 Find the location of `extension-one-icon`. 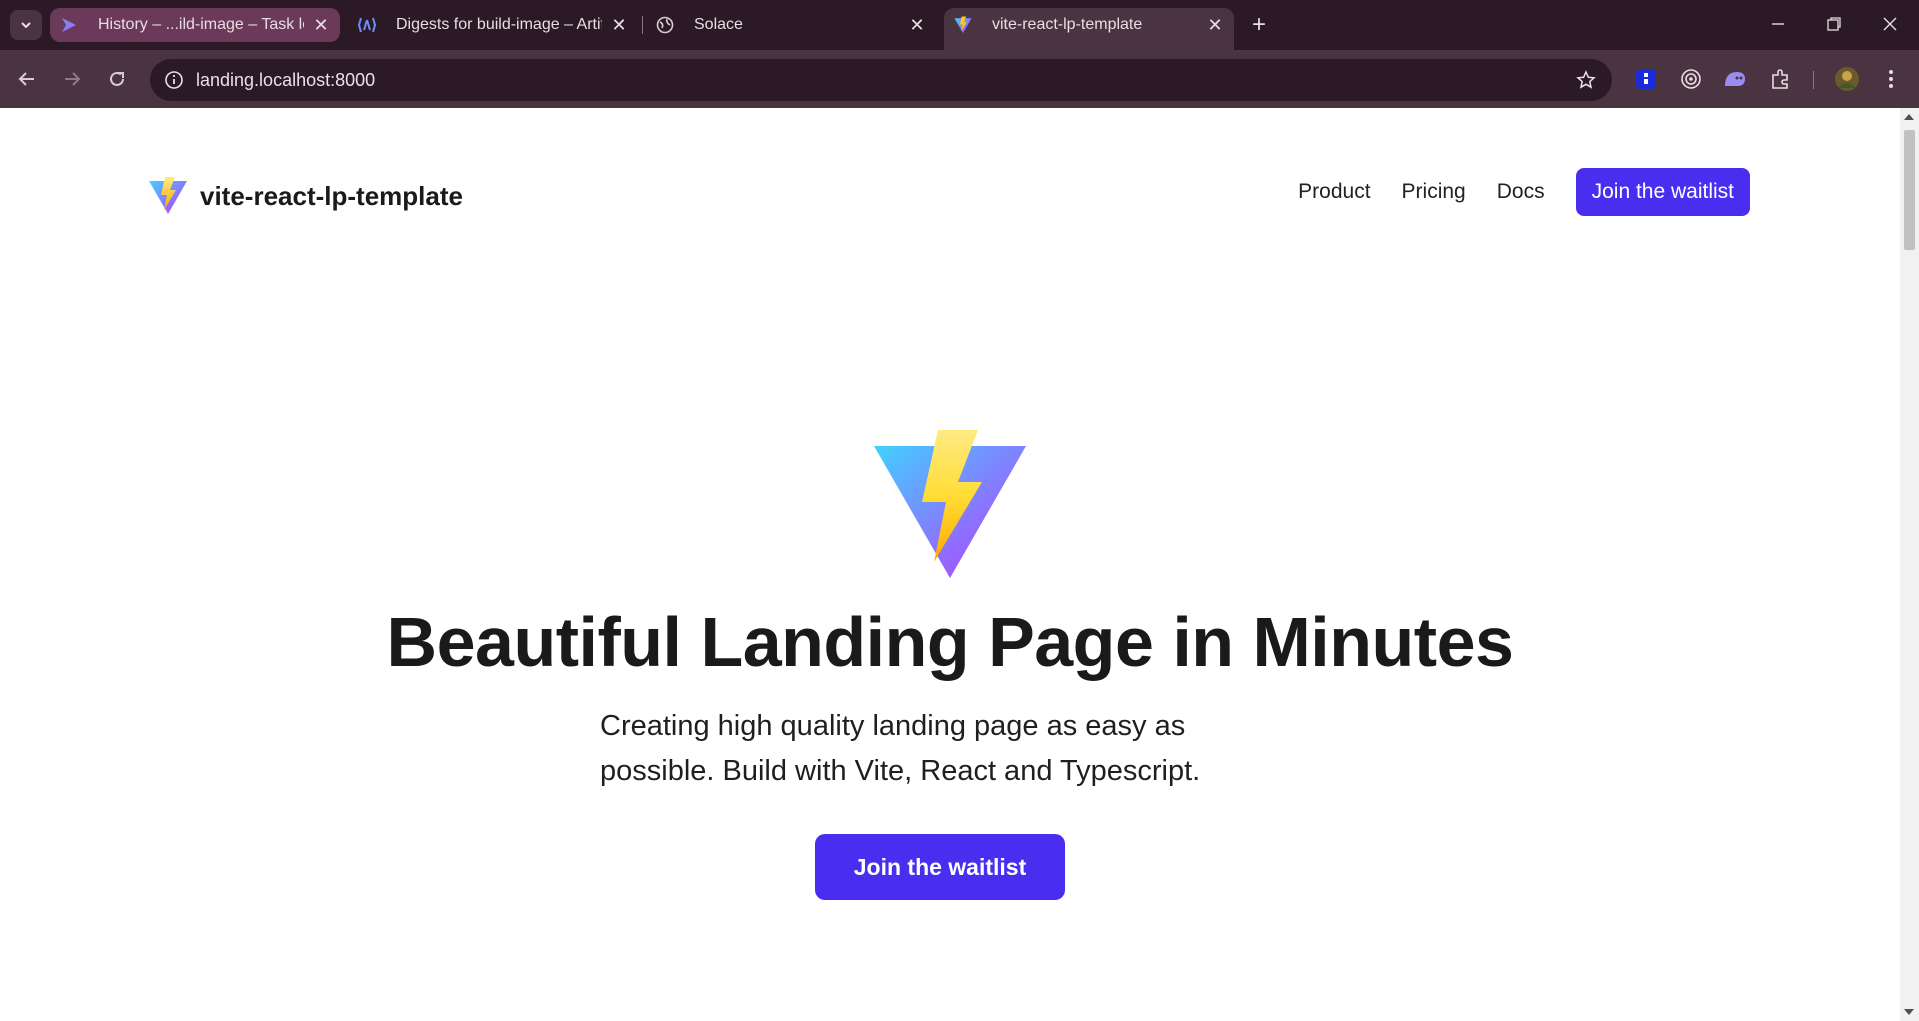

extension-one-icon is located at coordinates (1646, 79).